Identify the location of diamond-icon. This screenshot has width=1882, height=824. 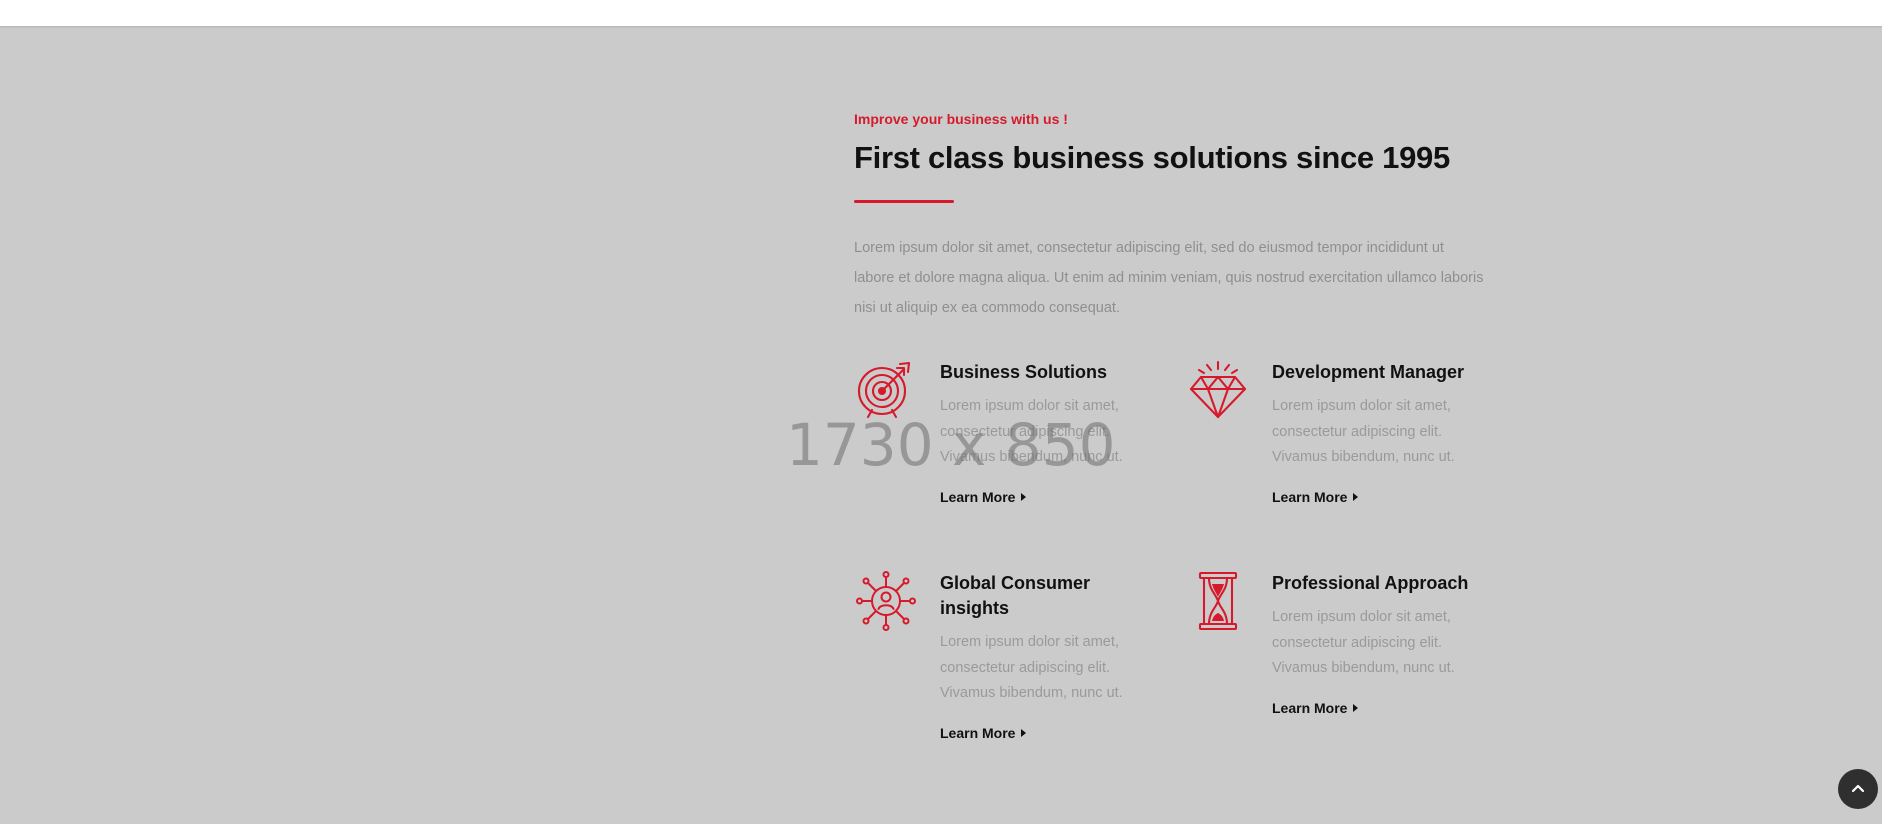
(1218, 390).